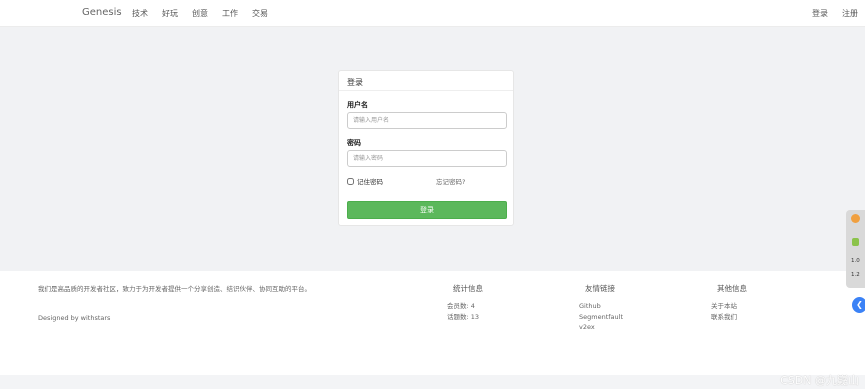  What do you see at coordinates (468, 288) in the screenshot?
I see `stats-title: 统计信息` at bounding box center [468, 288].